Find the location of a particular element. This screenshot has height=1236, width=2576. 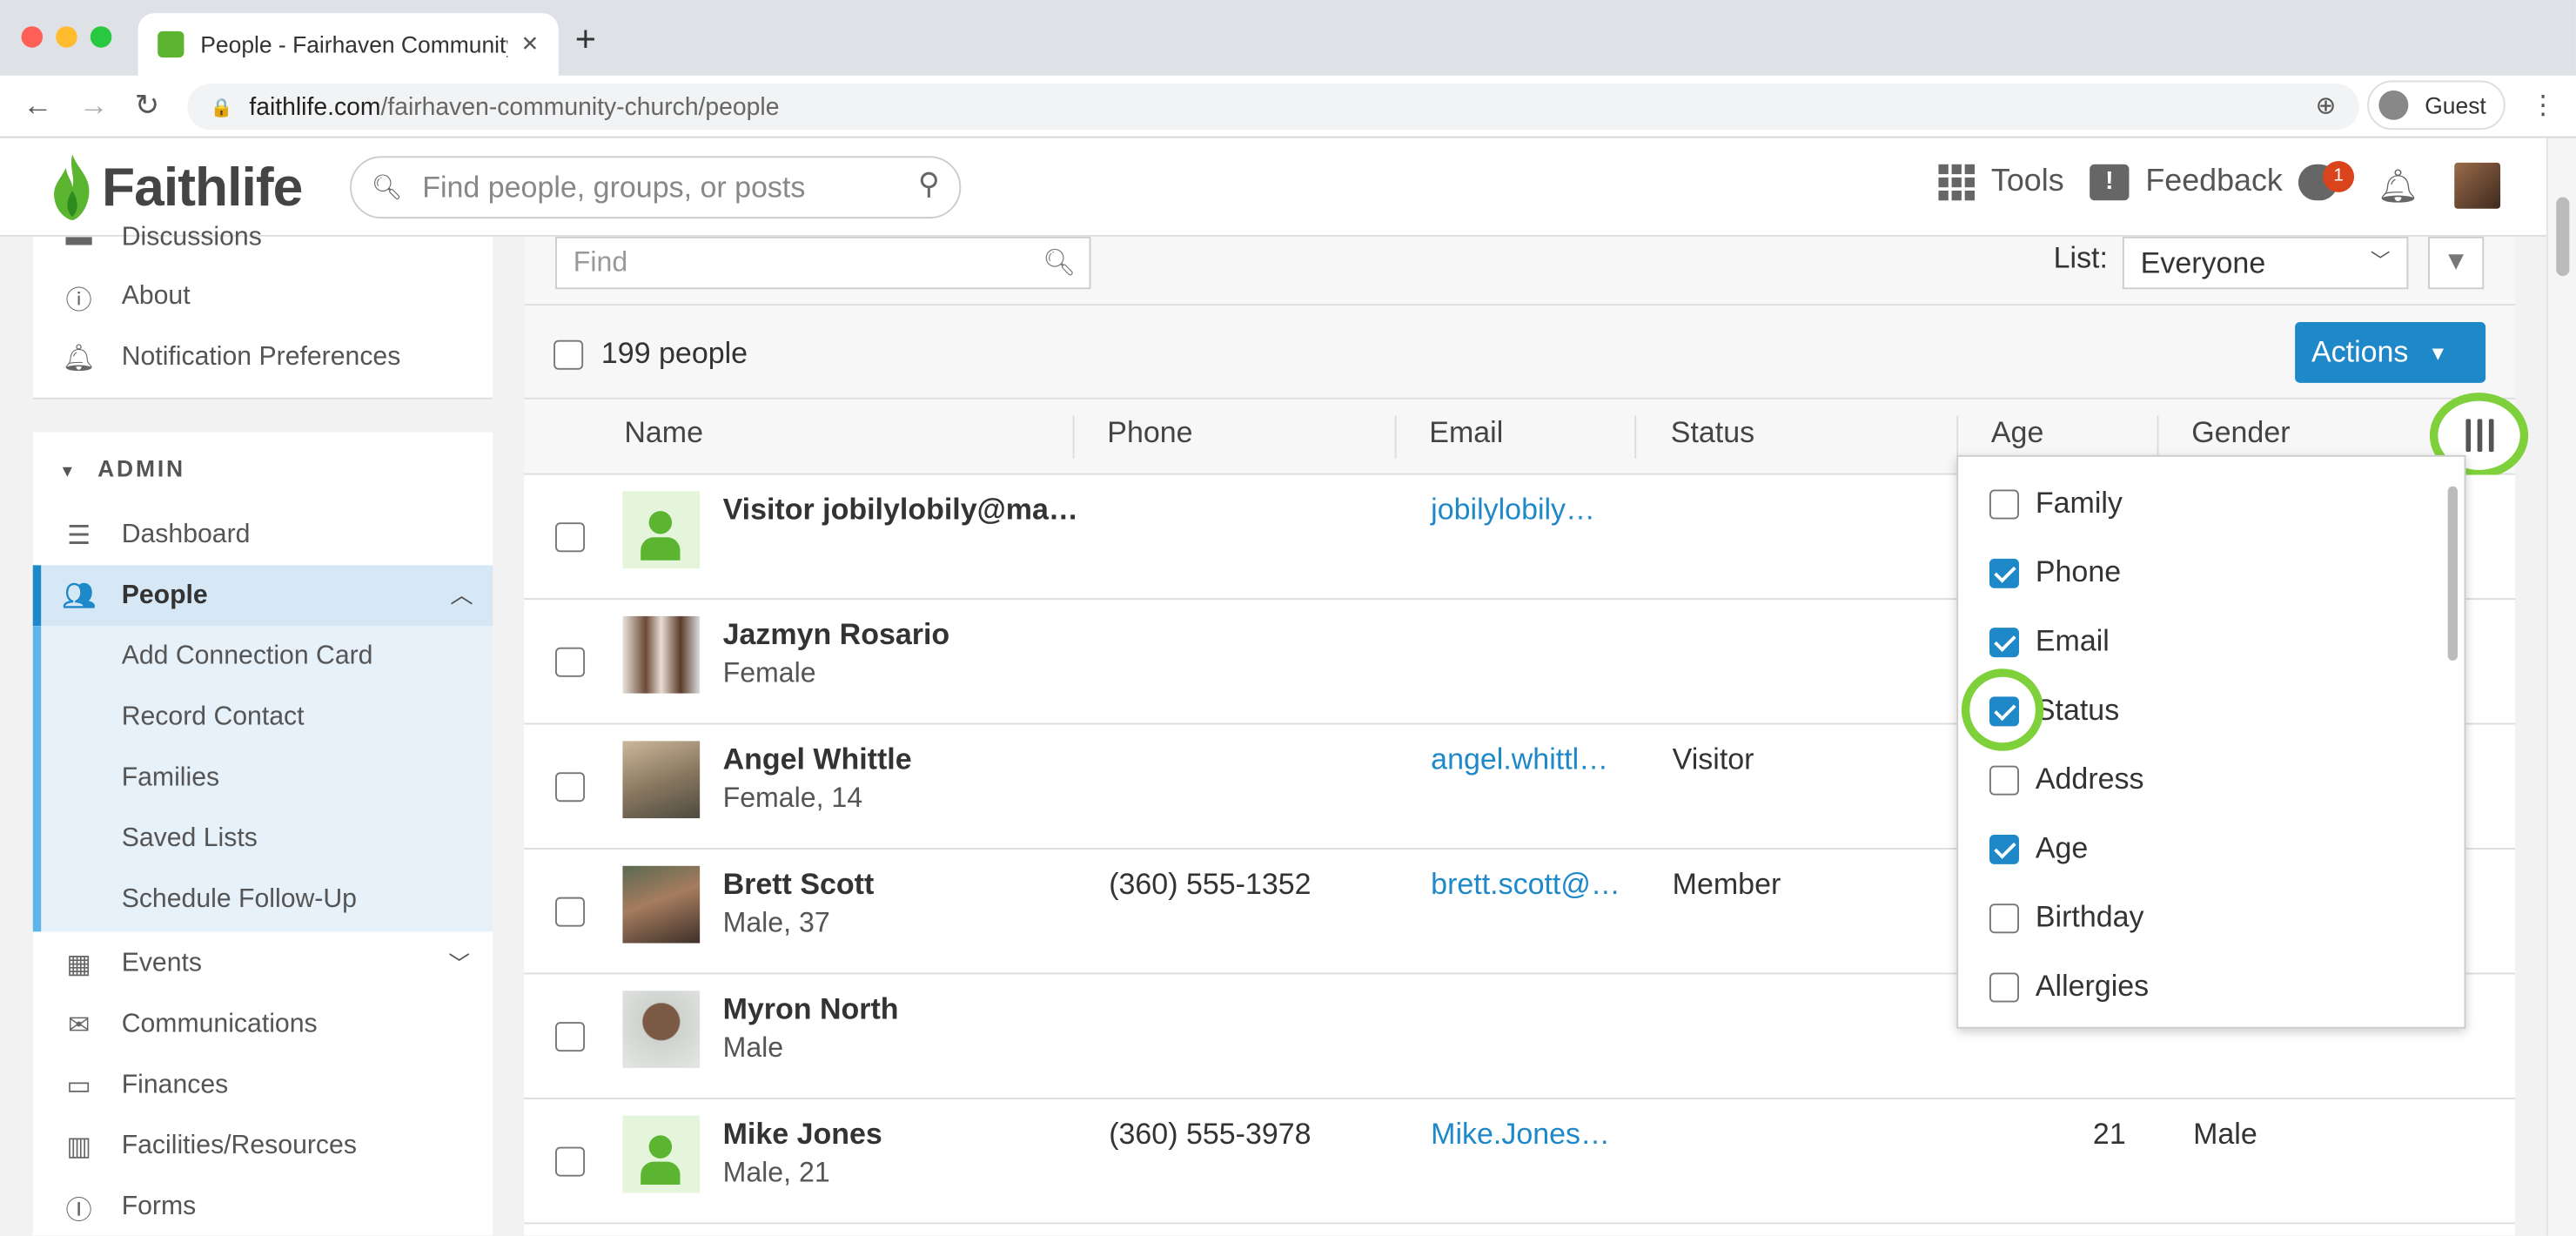

column-option-age: Age is located at coordinates (2038, 848).